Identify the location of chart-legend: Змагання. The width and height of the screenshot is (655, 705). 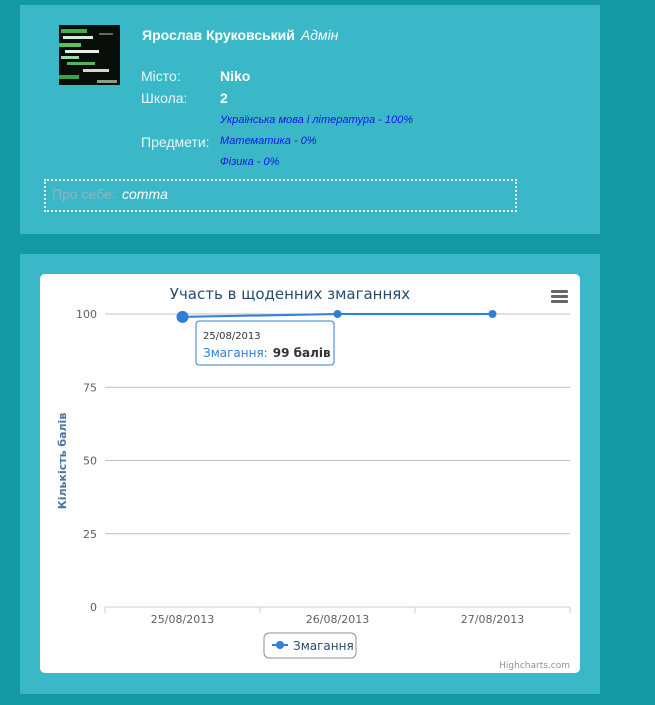
(310, 645).